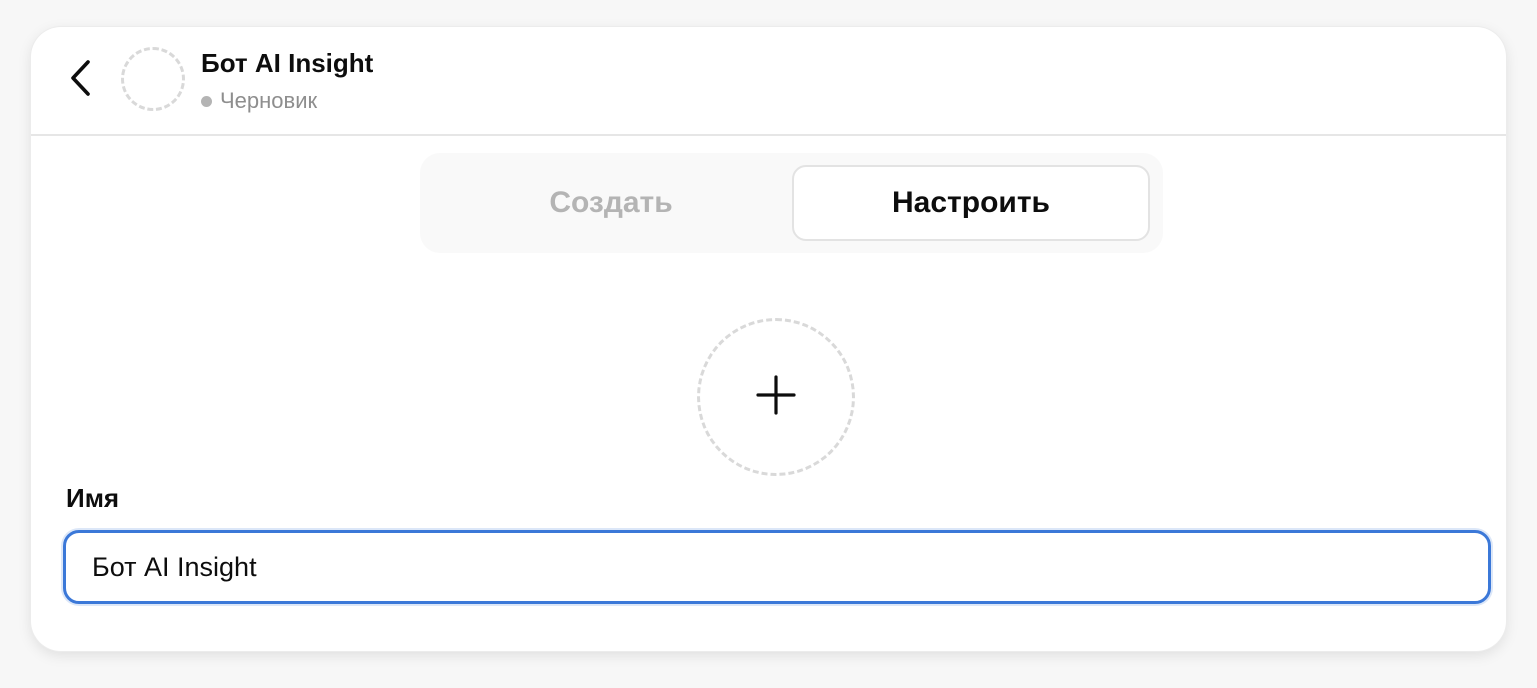  Describe the element at coordinates (611, 203) in the screenshot. I see `tab-create: Создать` at that location.